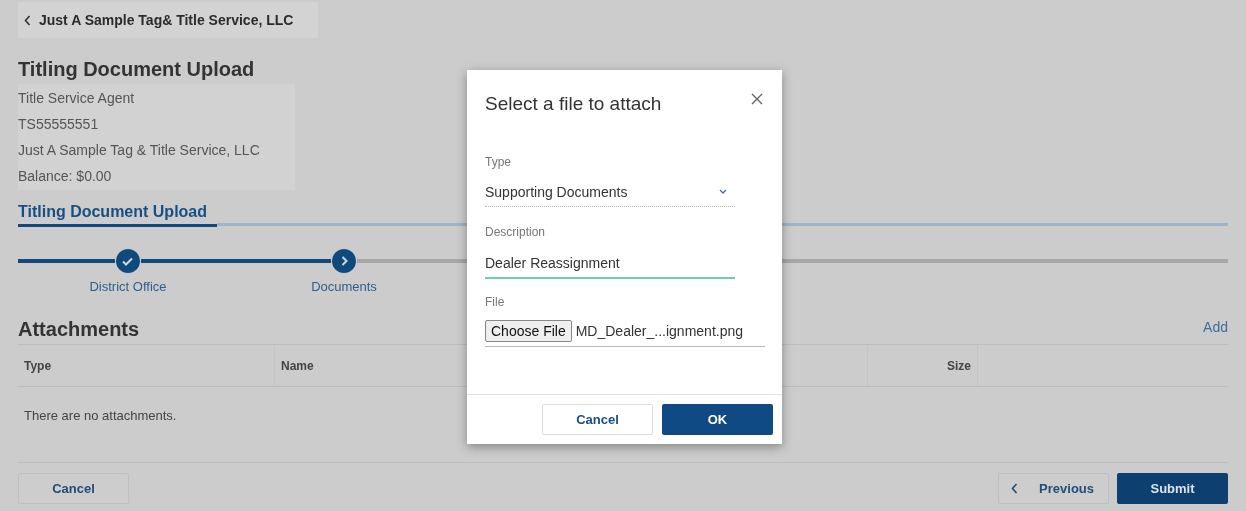  I want to click on cancel-button: Cancel, so click(73, 488).